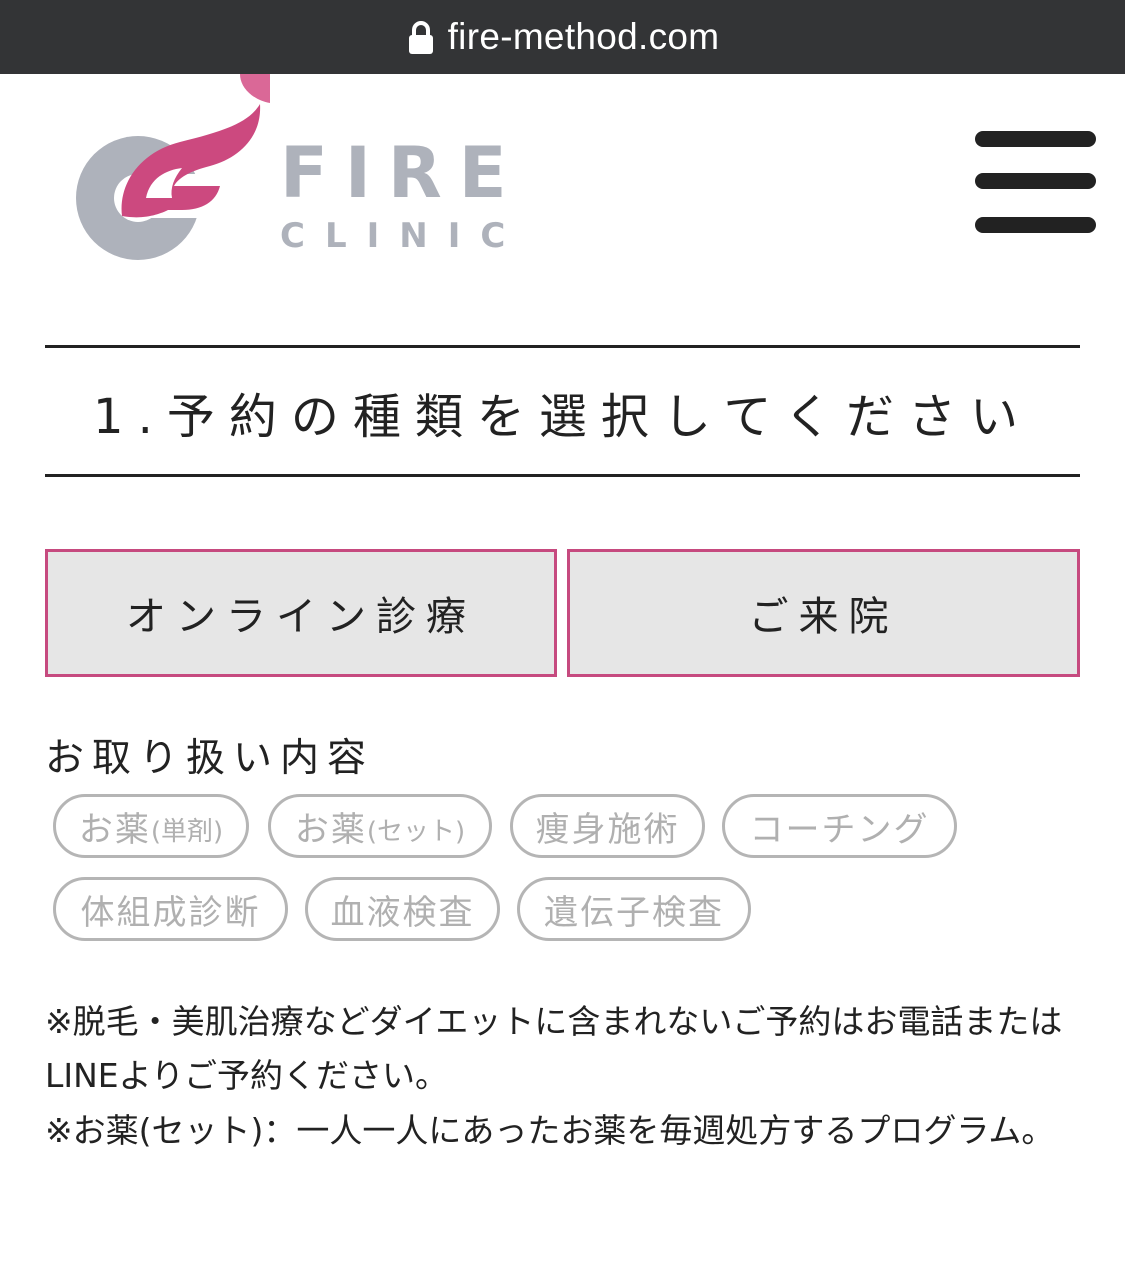 This screenshot has width=1125, height=1264. I want to click on tag-coaching: コーチング, so click(839, 826).